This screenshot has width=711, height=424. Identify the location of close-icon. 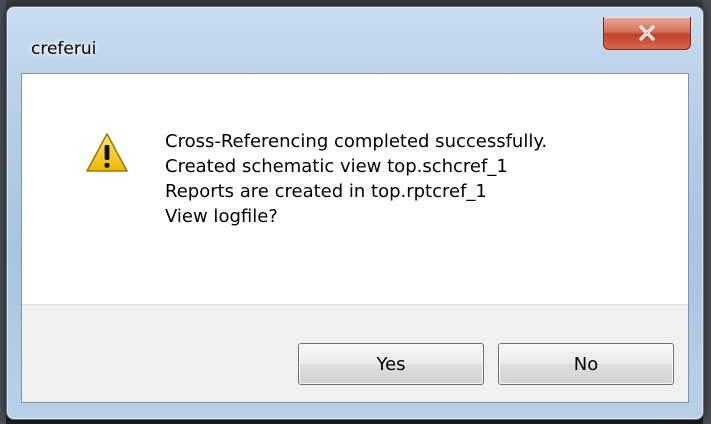
(647, 33).